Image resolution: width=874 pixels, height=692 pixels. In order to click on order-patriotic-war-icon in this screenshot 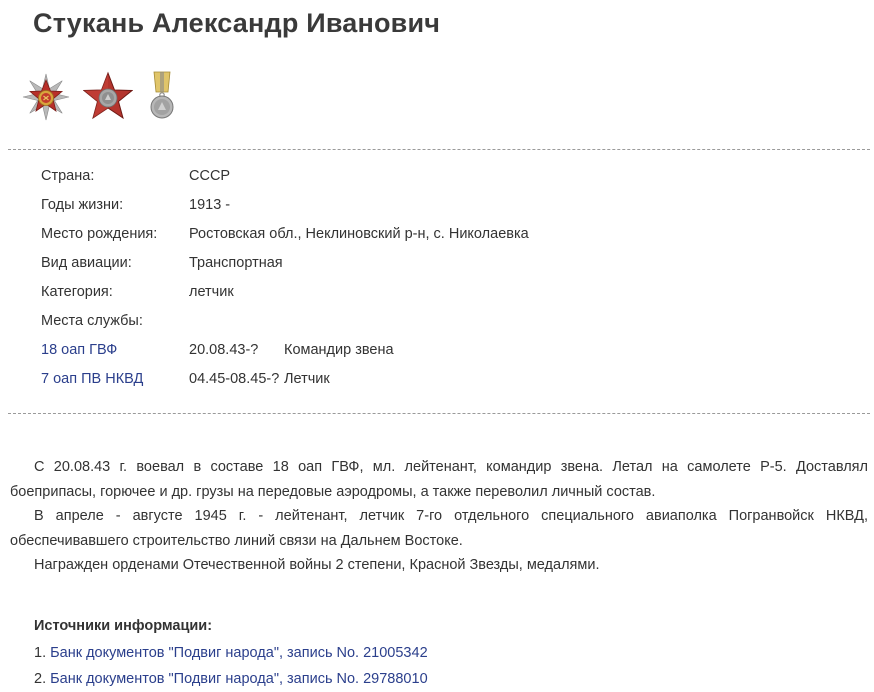, I will do `click(46, 97)`.